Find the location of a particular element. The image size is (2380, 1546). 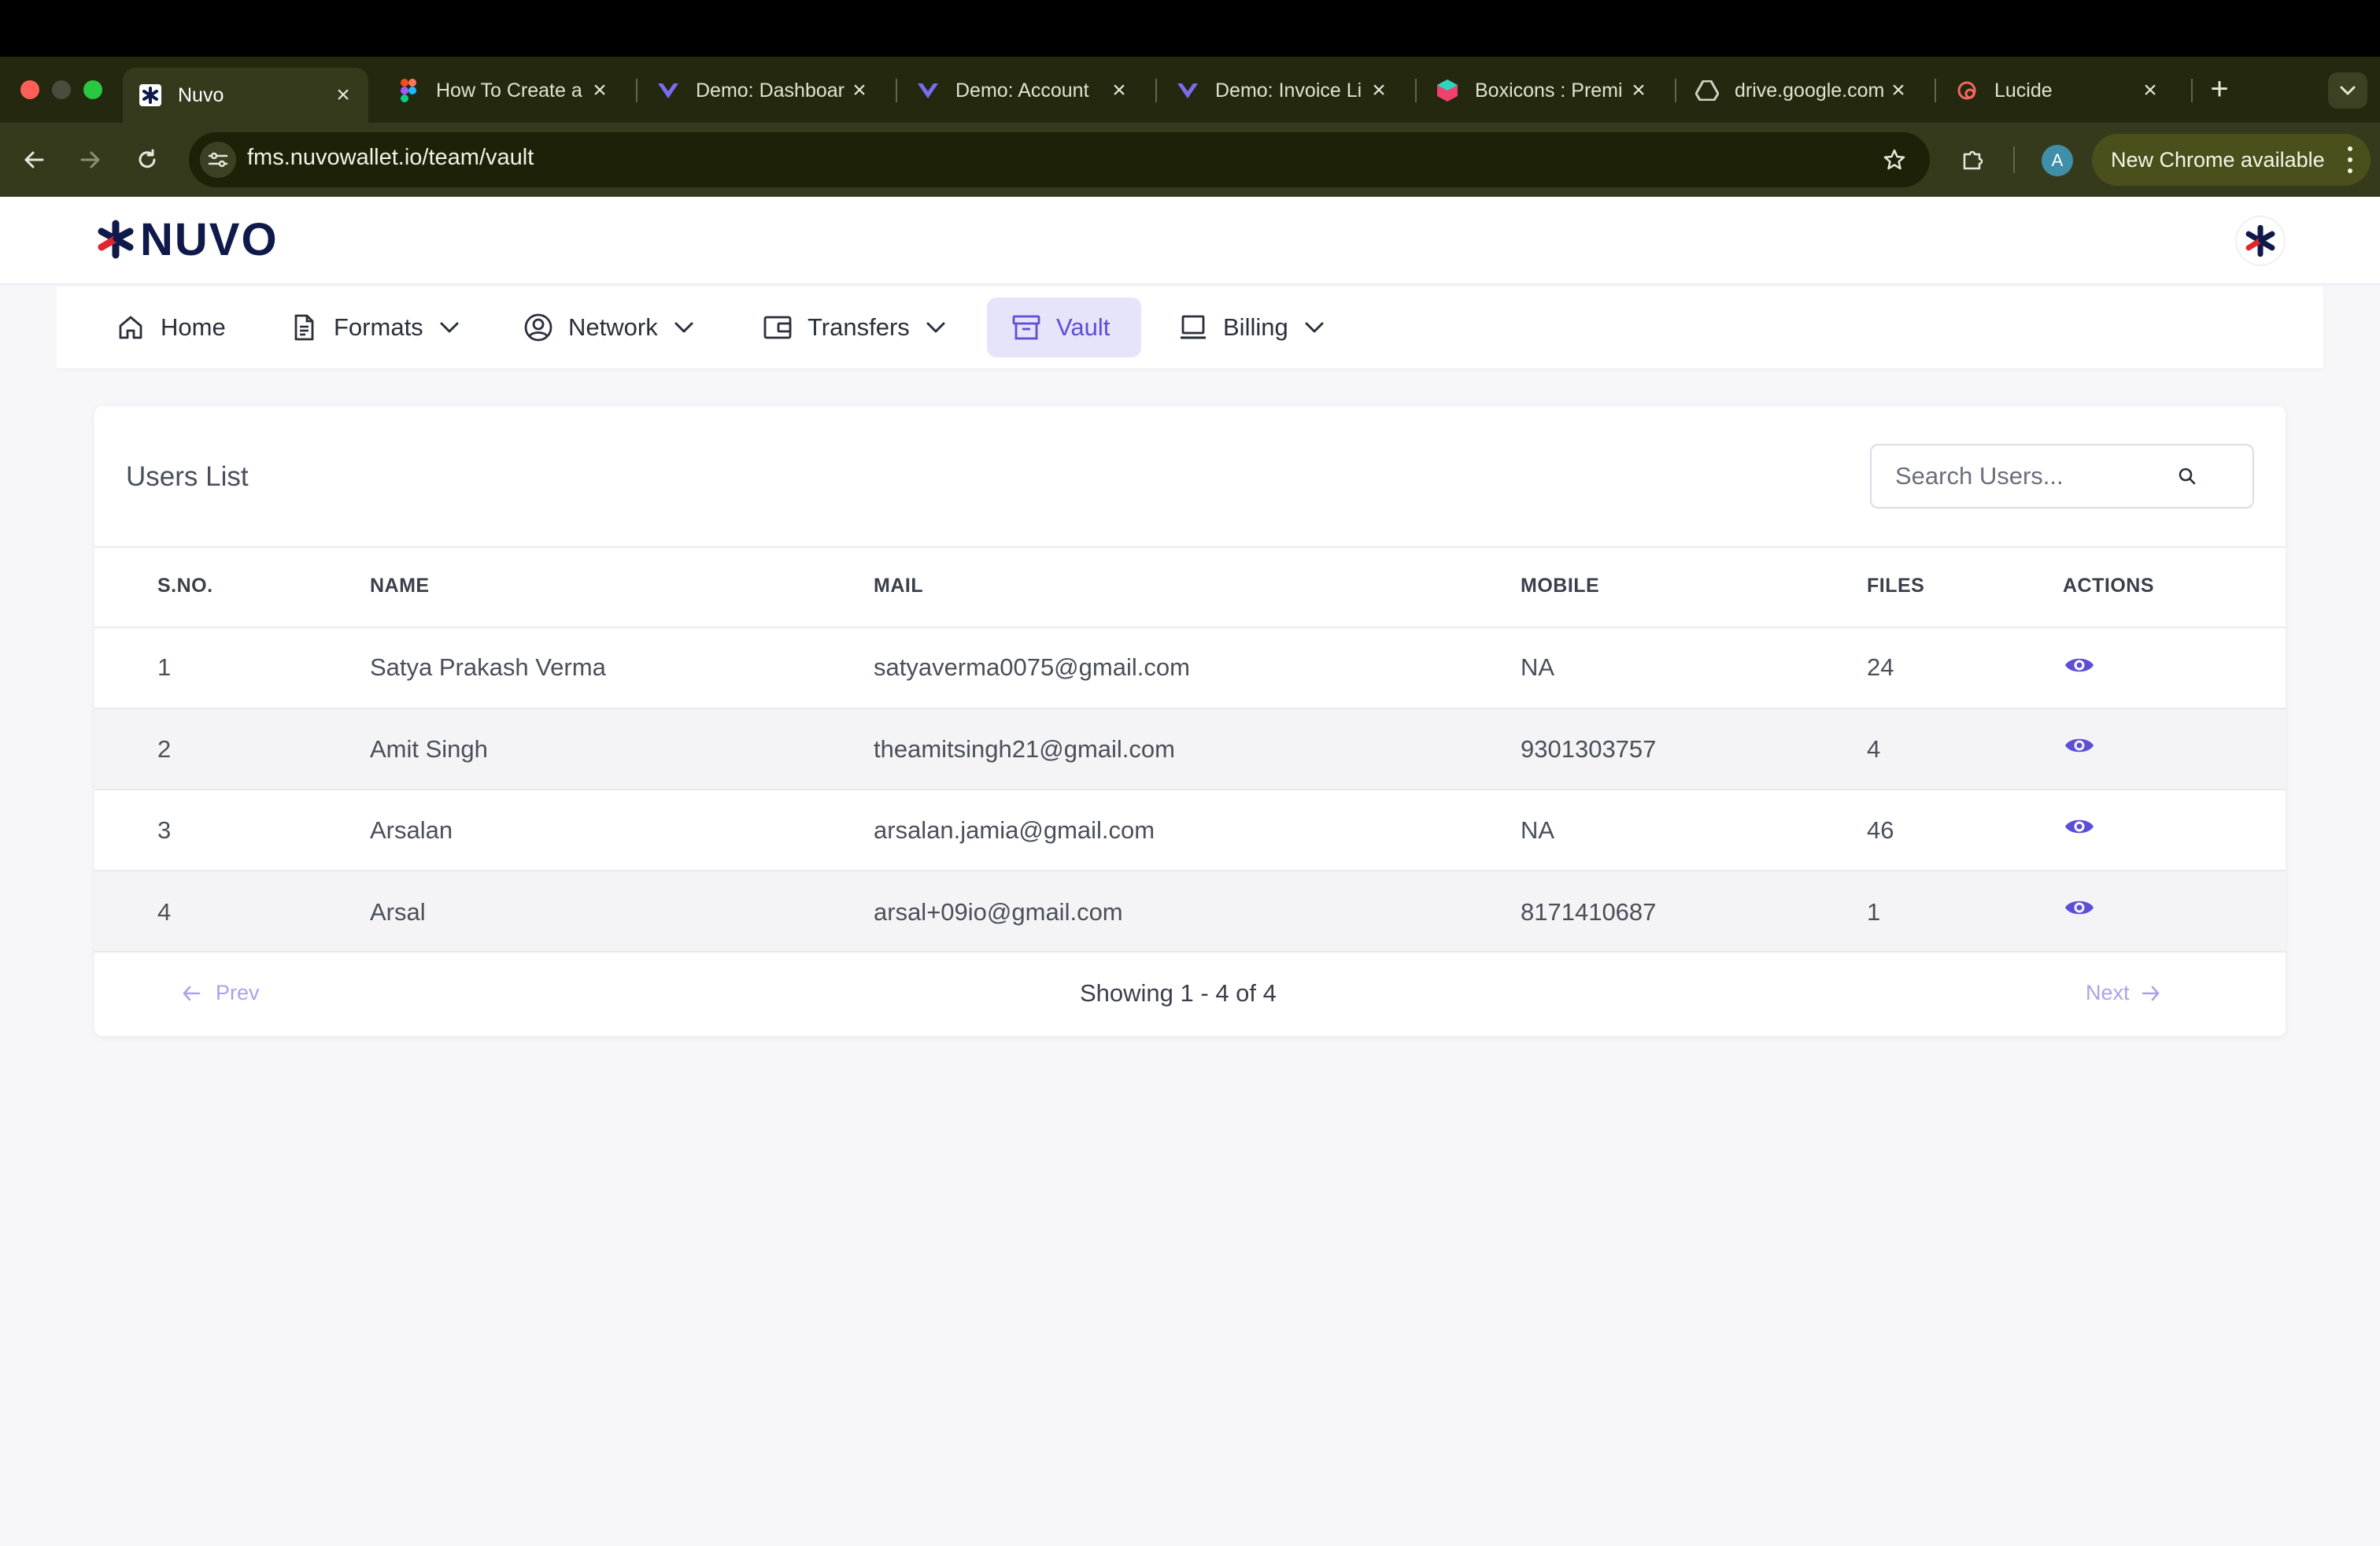

bookmark-button is located at coordinates (1894, 160).